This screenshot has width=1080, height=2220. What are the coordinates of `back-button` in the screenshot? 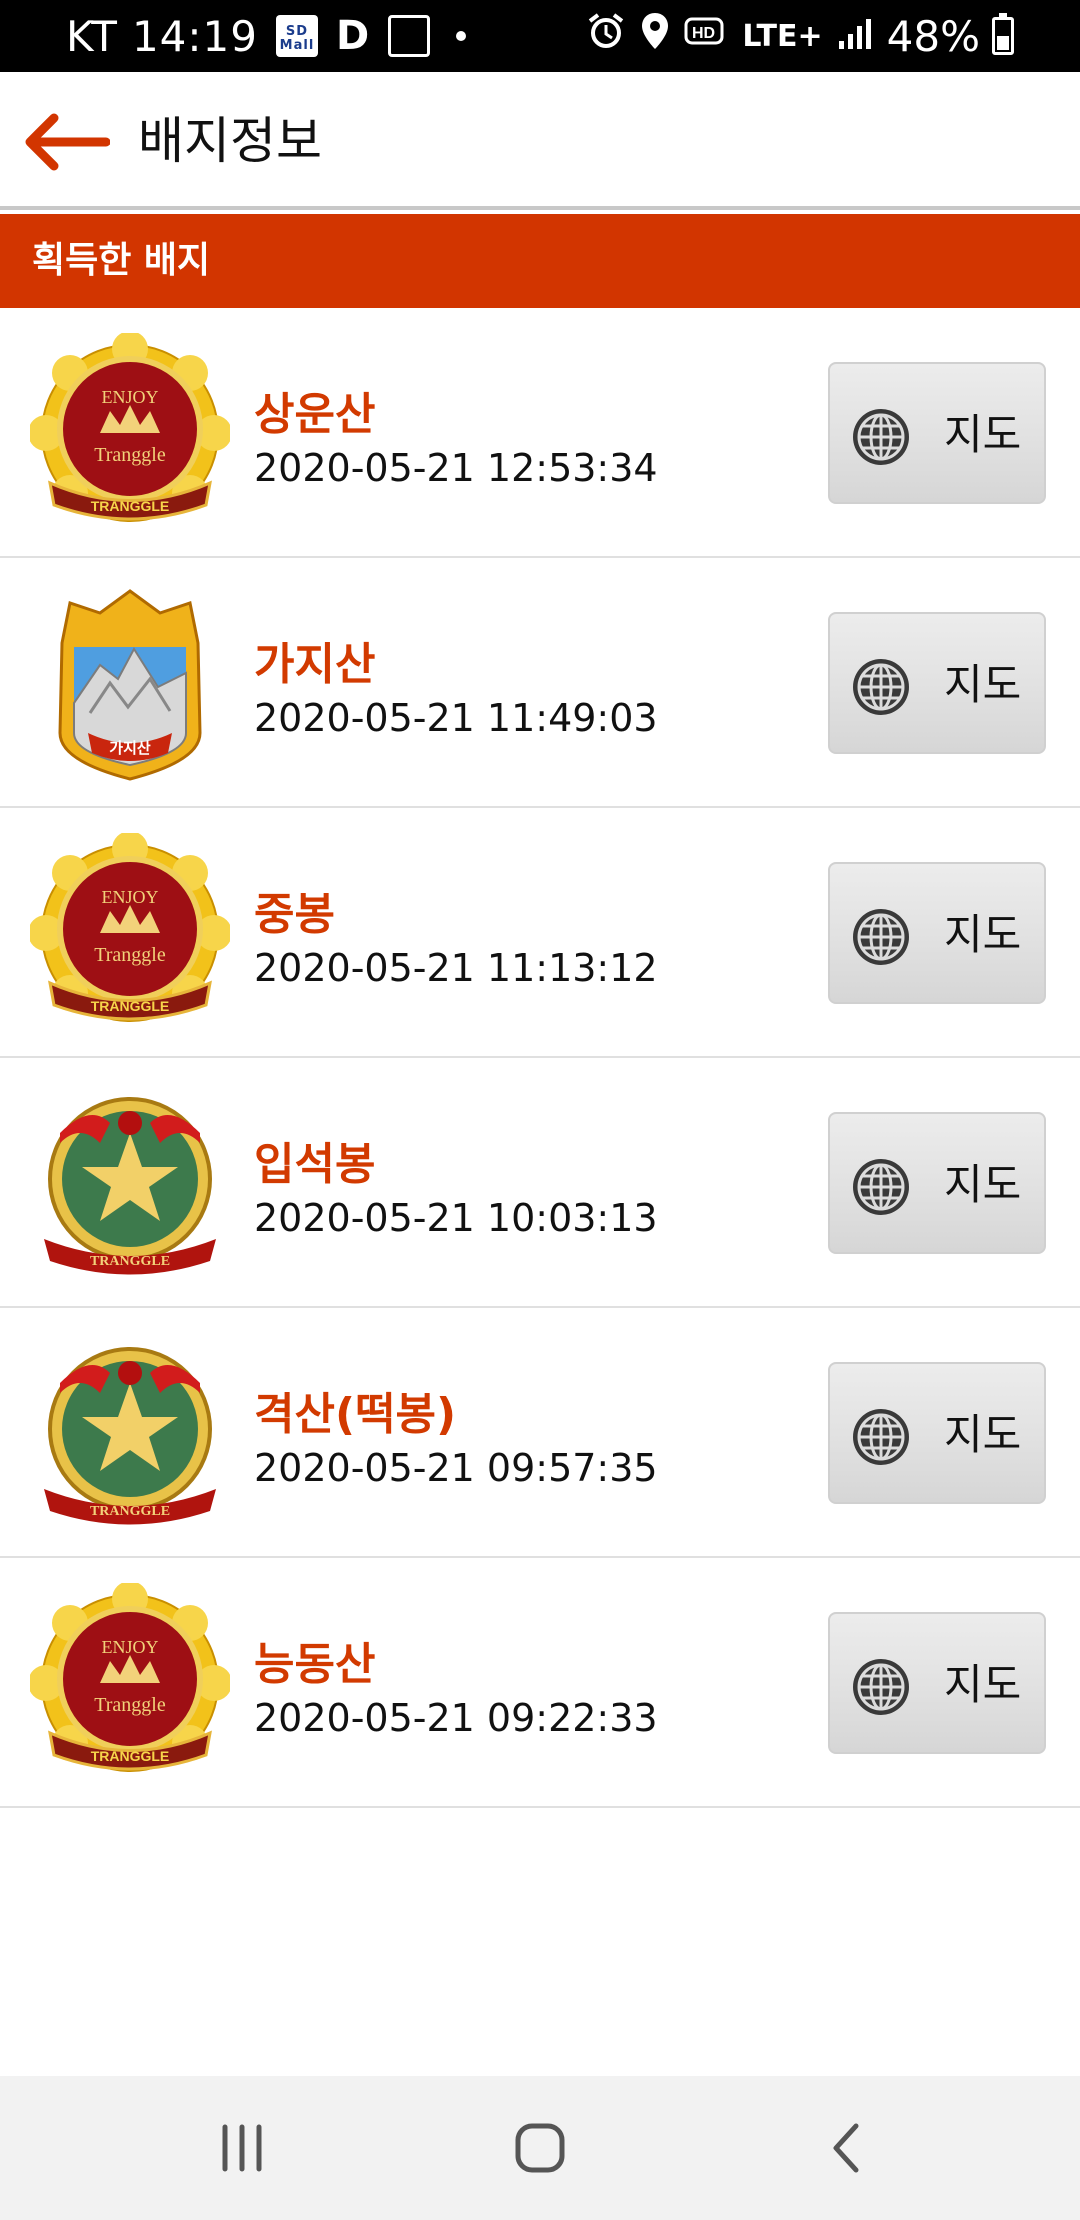 It's located at (67, 142).